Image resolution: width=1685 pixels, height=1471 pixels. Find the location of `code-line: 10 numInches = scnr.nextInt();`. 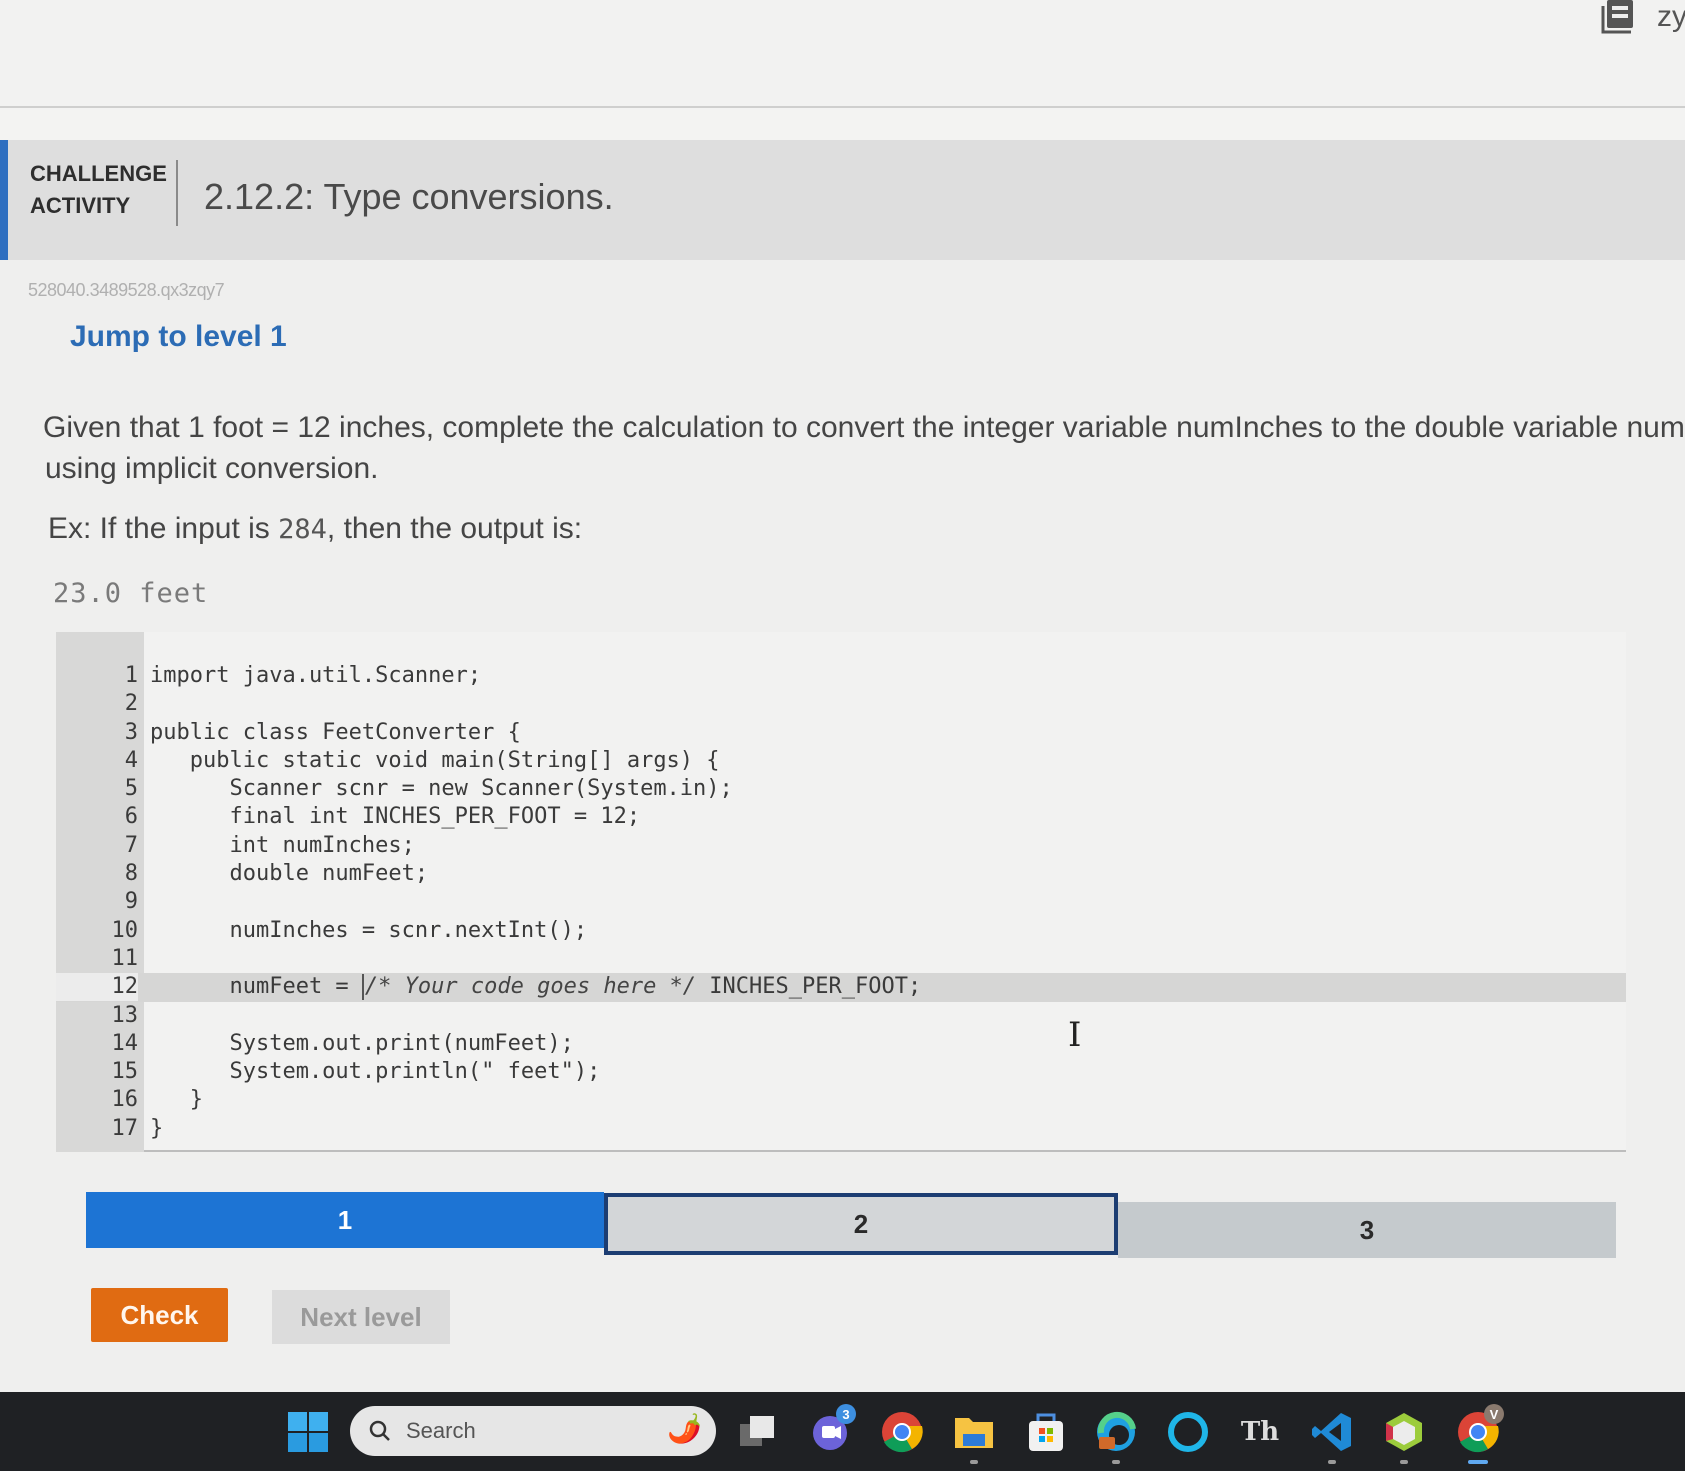

code-line: 10 numInches = scnr.nextInt(); is located at coordinates (841, 931).